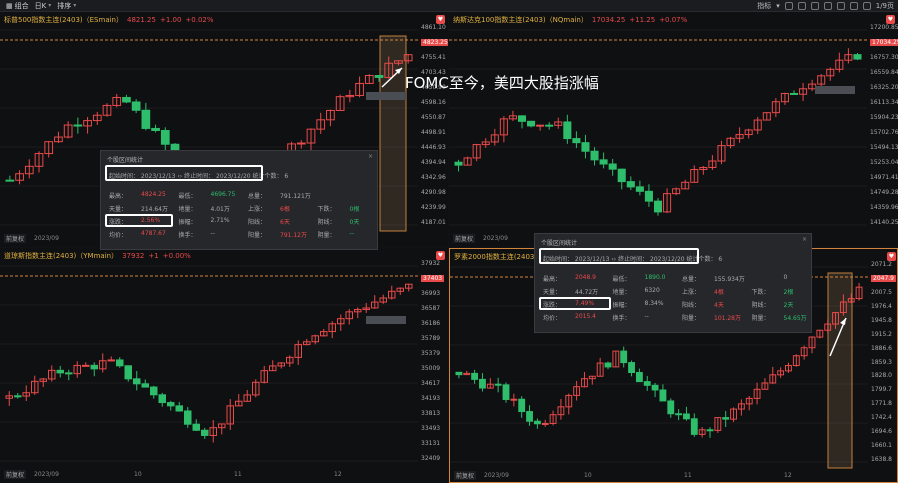  Describe the element at coordinates (433, 117) in the screenshot. I see `y-axis-tick: 4550.87` at that location.